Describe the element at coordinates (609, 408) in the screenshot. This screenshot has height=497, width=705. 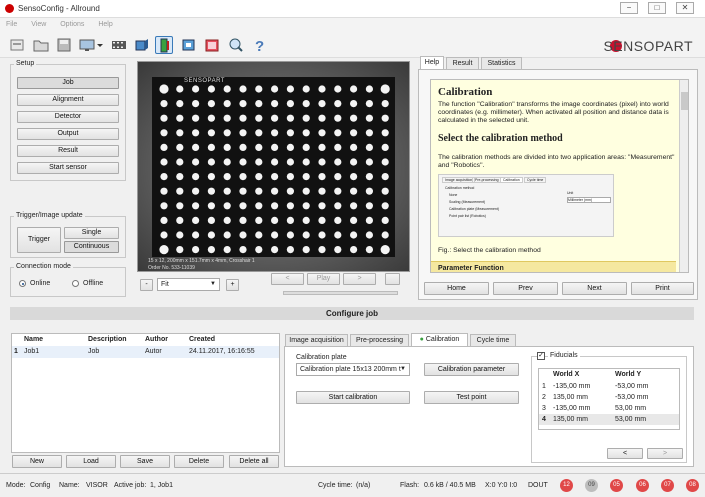
I see `table-row: 3 -135,00 mm 53,00 mm` at that location.